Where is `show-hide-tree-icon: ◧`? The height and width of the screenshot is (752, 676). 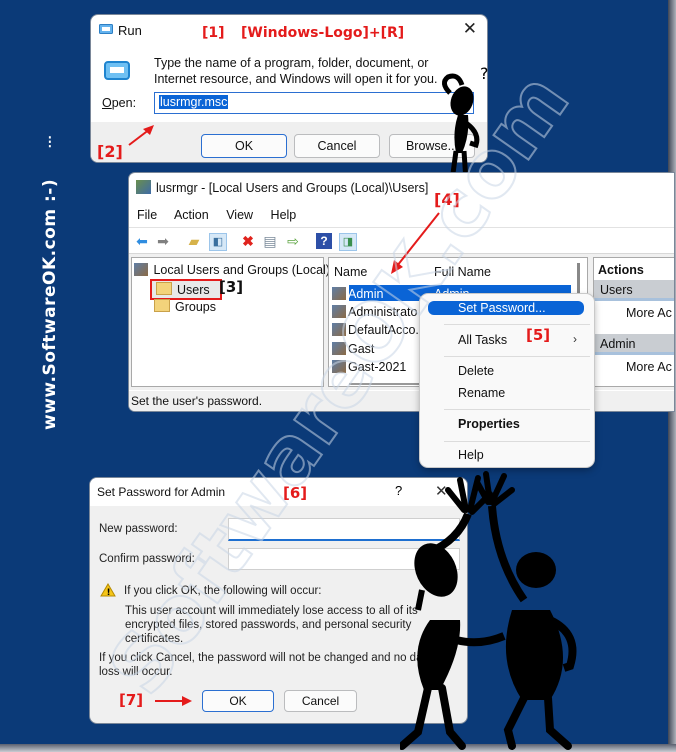 show-hide-tree-icon: ◧ is located at coordinates (218, 242).